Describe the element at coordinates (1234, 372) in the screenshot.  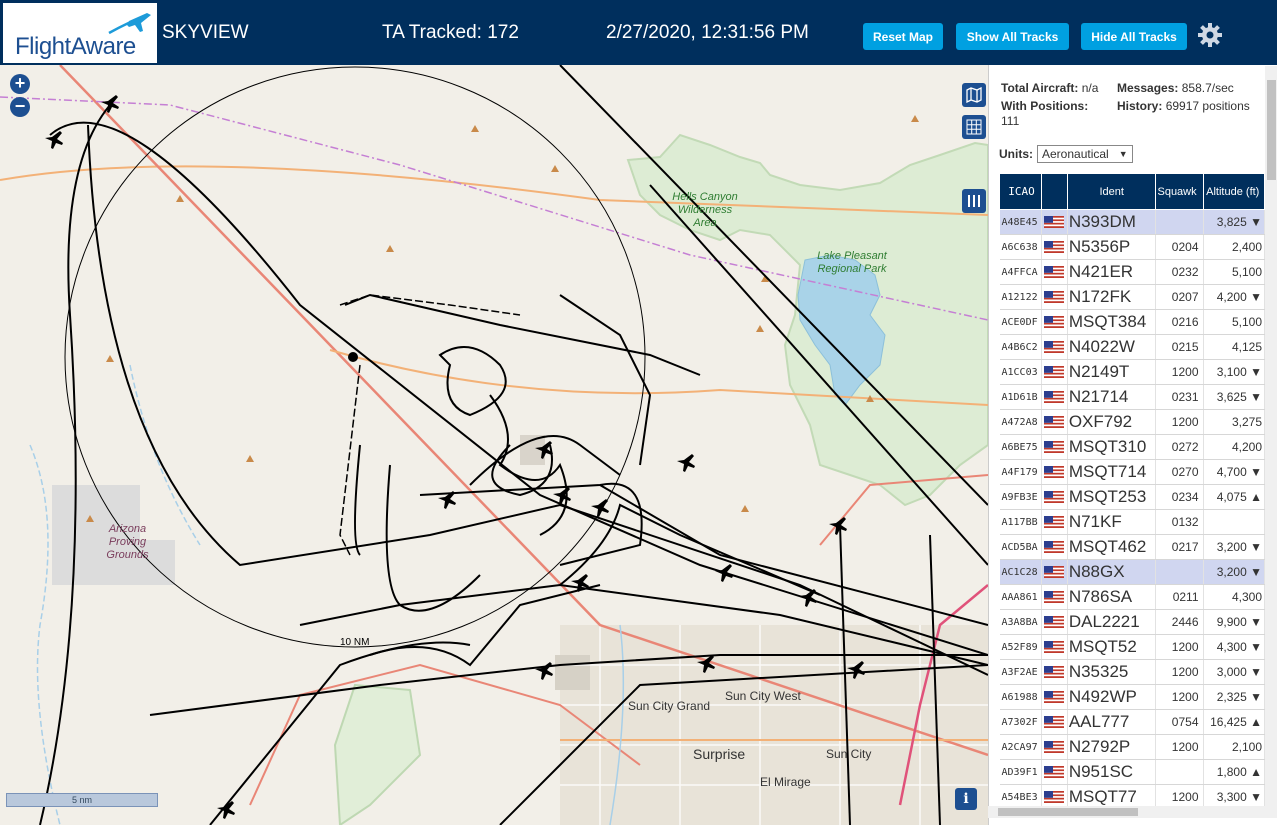
I see `cell-altitude: 3,100 ▼` at that location.